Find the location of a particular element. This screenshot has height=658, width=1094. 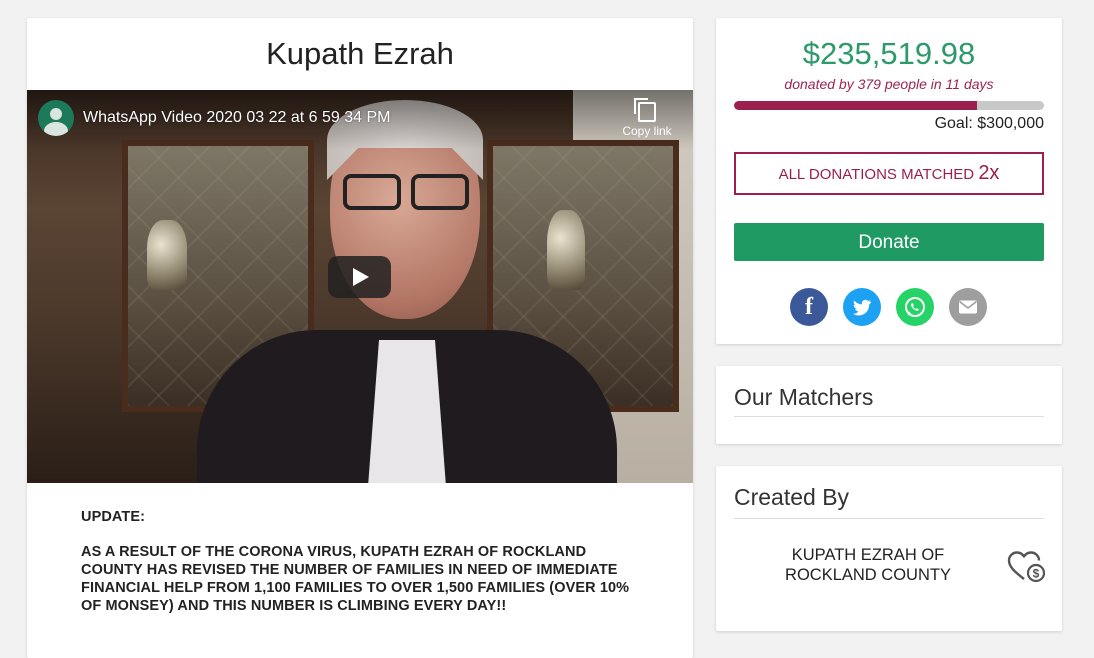

progress-bar is located at coordinates (889, 105).